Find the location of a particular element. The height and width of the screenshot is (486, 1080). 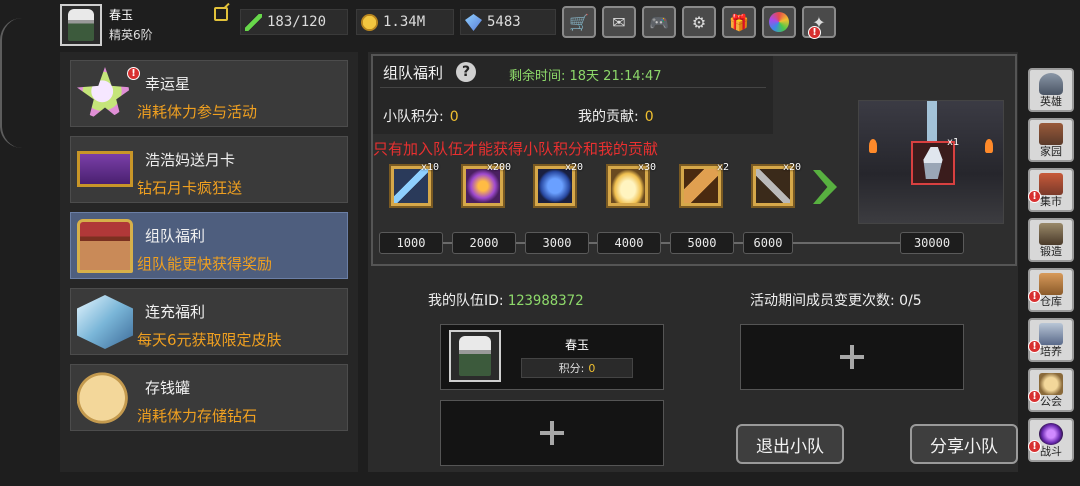

member-changes-label: 活动期间成员变更次数: is located at coordinates (822, 301).